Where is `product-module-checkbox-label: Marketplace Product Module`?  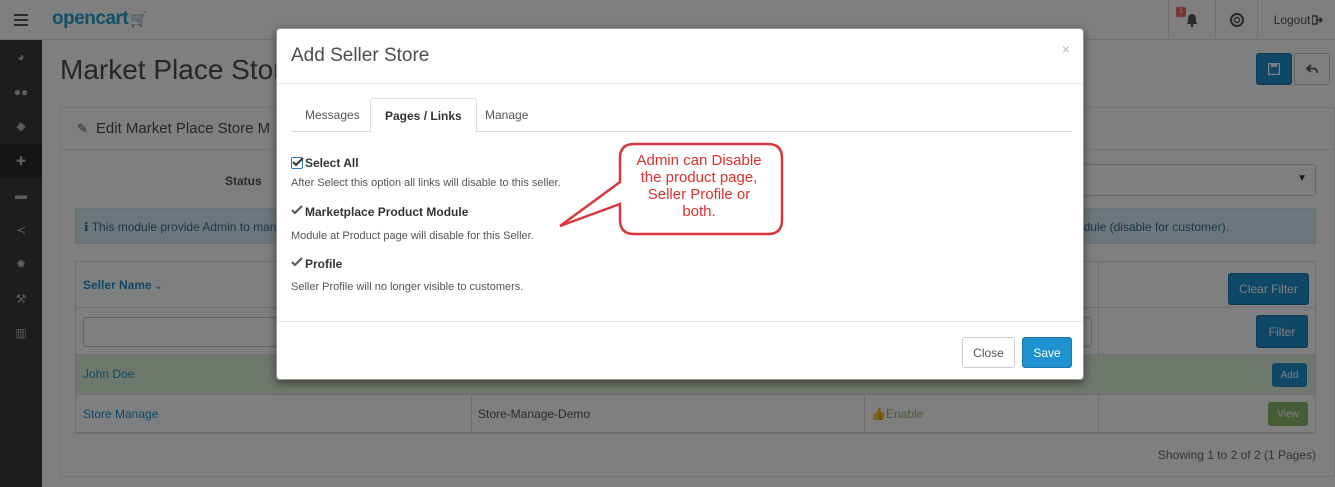 product-module-checkbox-label: Marketplace Product Module is located at coordinates (379, 212).